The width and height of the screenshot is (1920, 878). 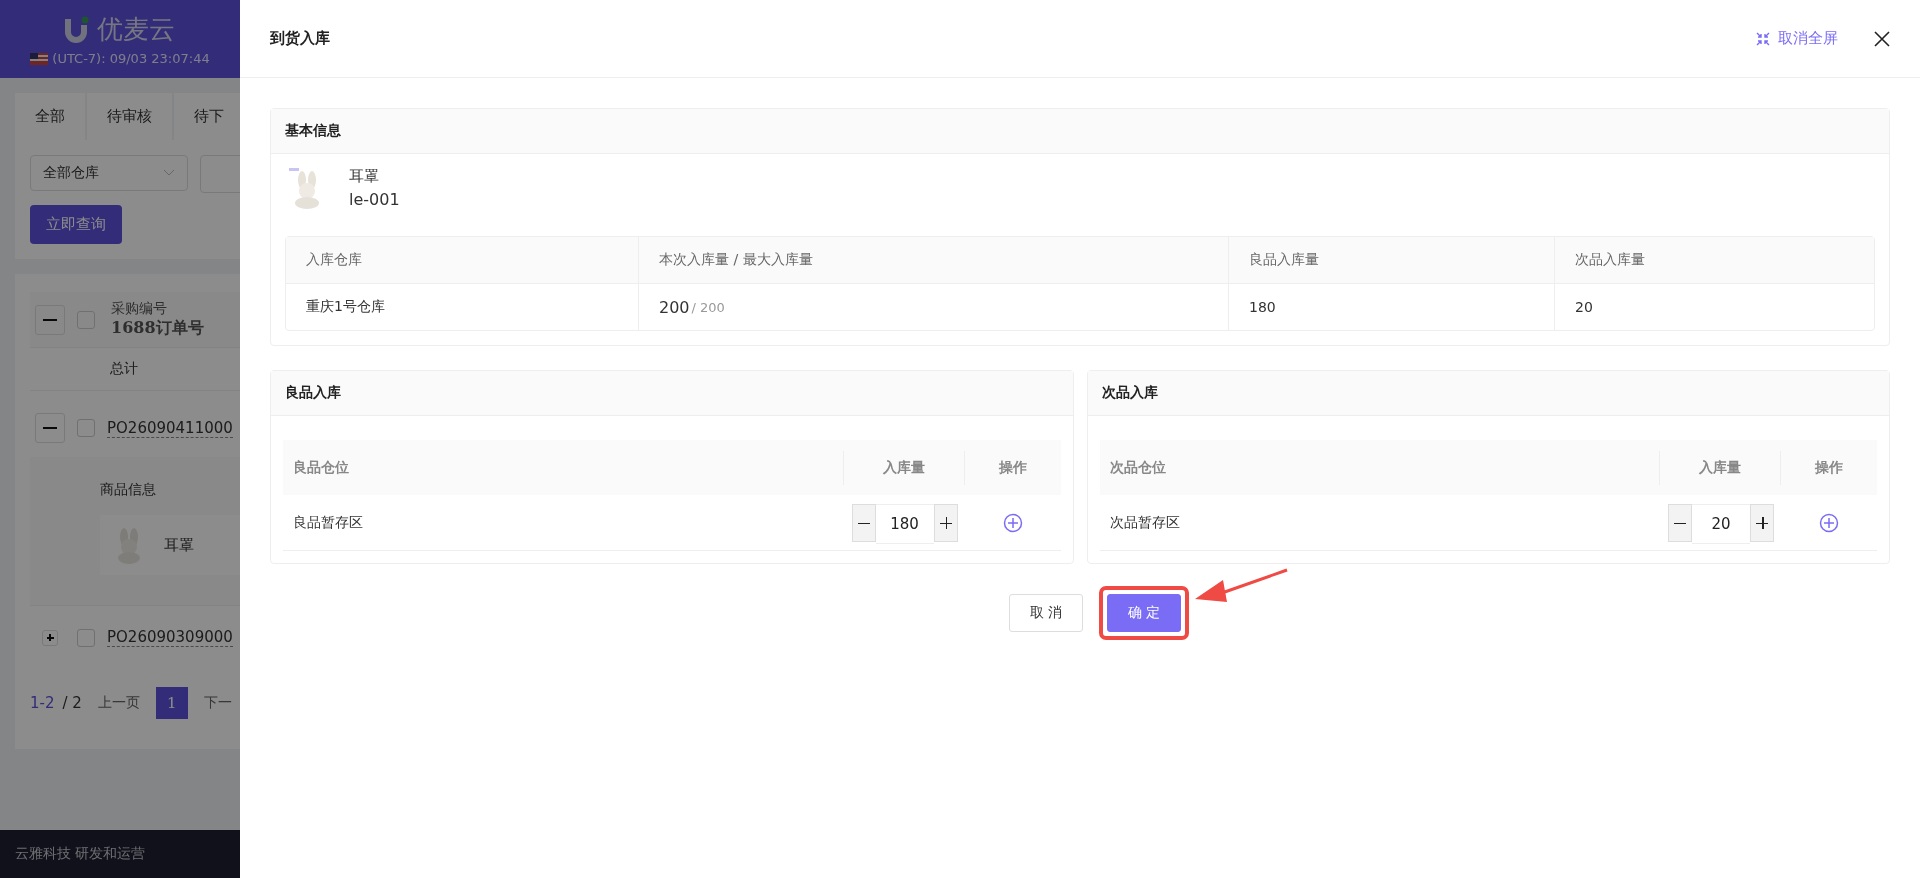 What do you see at coordinates (1144, 613) in the screenshot?
I see `confirm-button: 确 定` at bounding box center [1144, 613].